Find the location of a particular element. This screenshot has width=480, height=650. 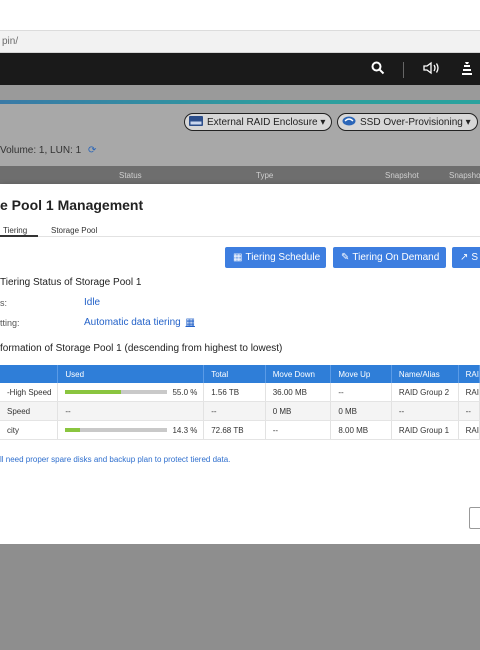

column-type: Type is located at coordinates (265, 175).